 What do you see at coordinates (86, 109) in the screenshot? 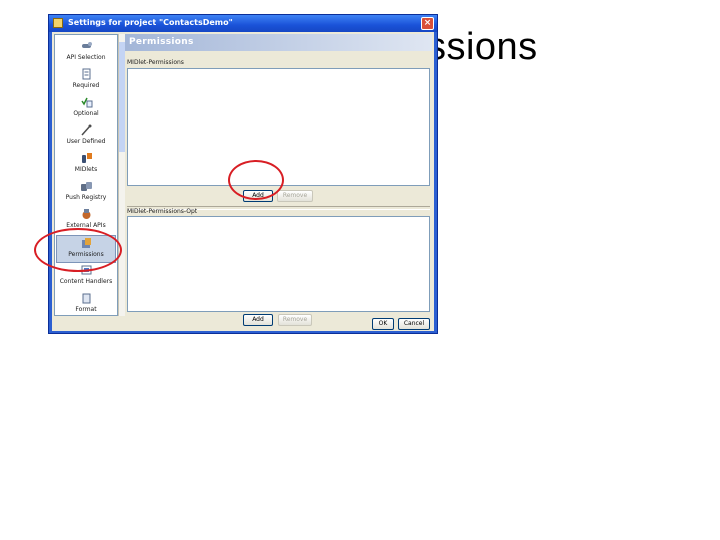
I see `sidebar-item-optional: Optional` at bounding box center [86, 109].